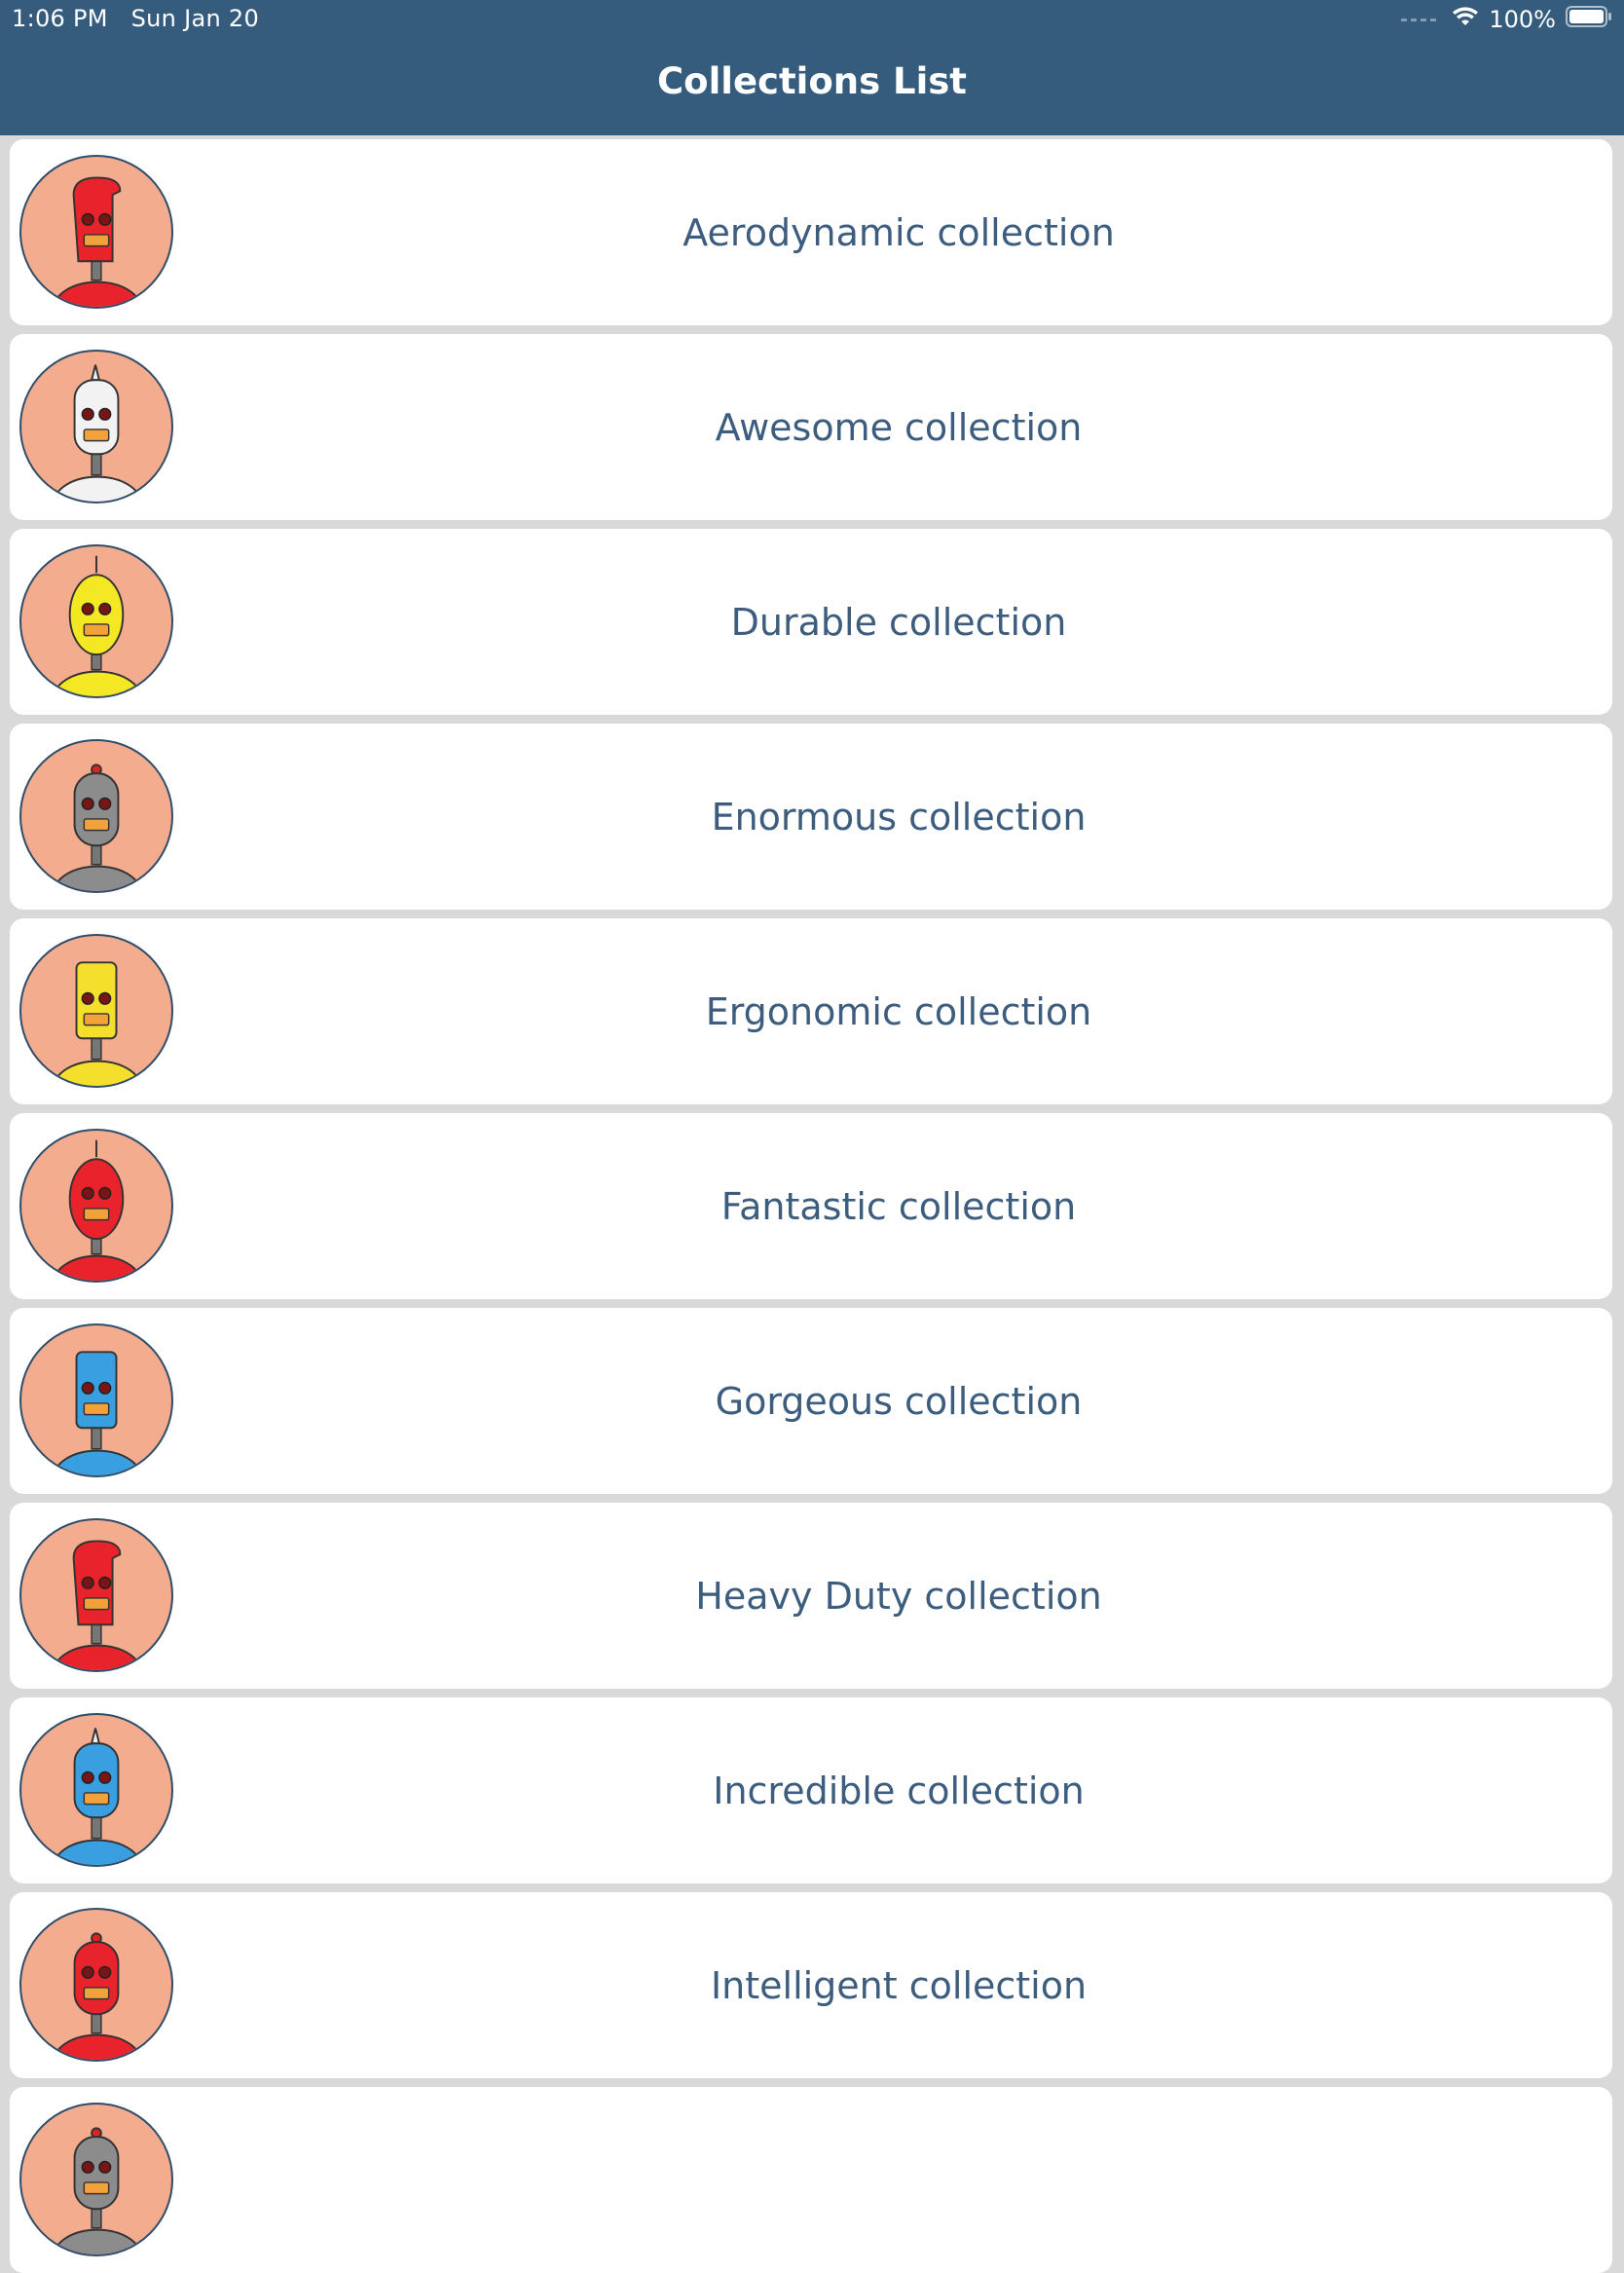 The width and height of the screenshot is (1624, 2273). I want to click on collection-card: Aerodynamic collection, so click(811, 232).